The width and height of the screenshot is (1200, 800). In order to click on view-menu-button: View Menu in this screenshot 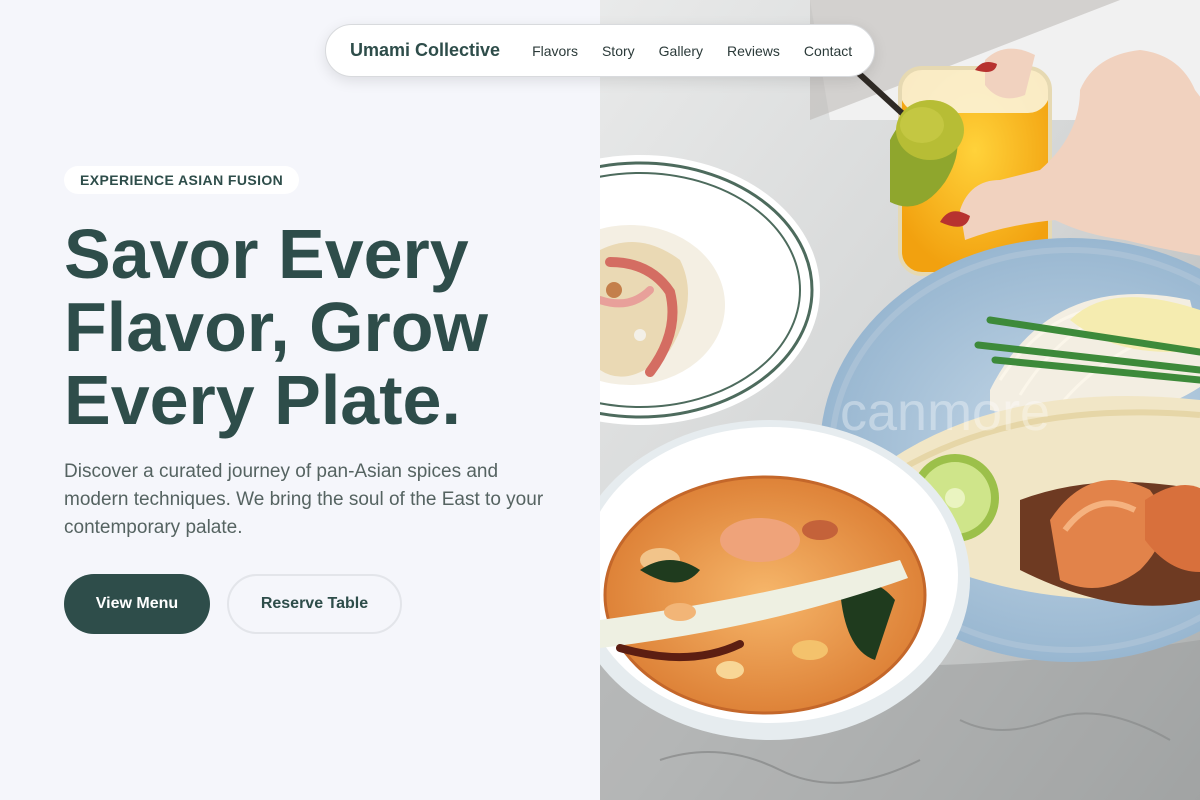, I will do `click(137, 604)`.